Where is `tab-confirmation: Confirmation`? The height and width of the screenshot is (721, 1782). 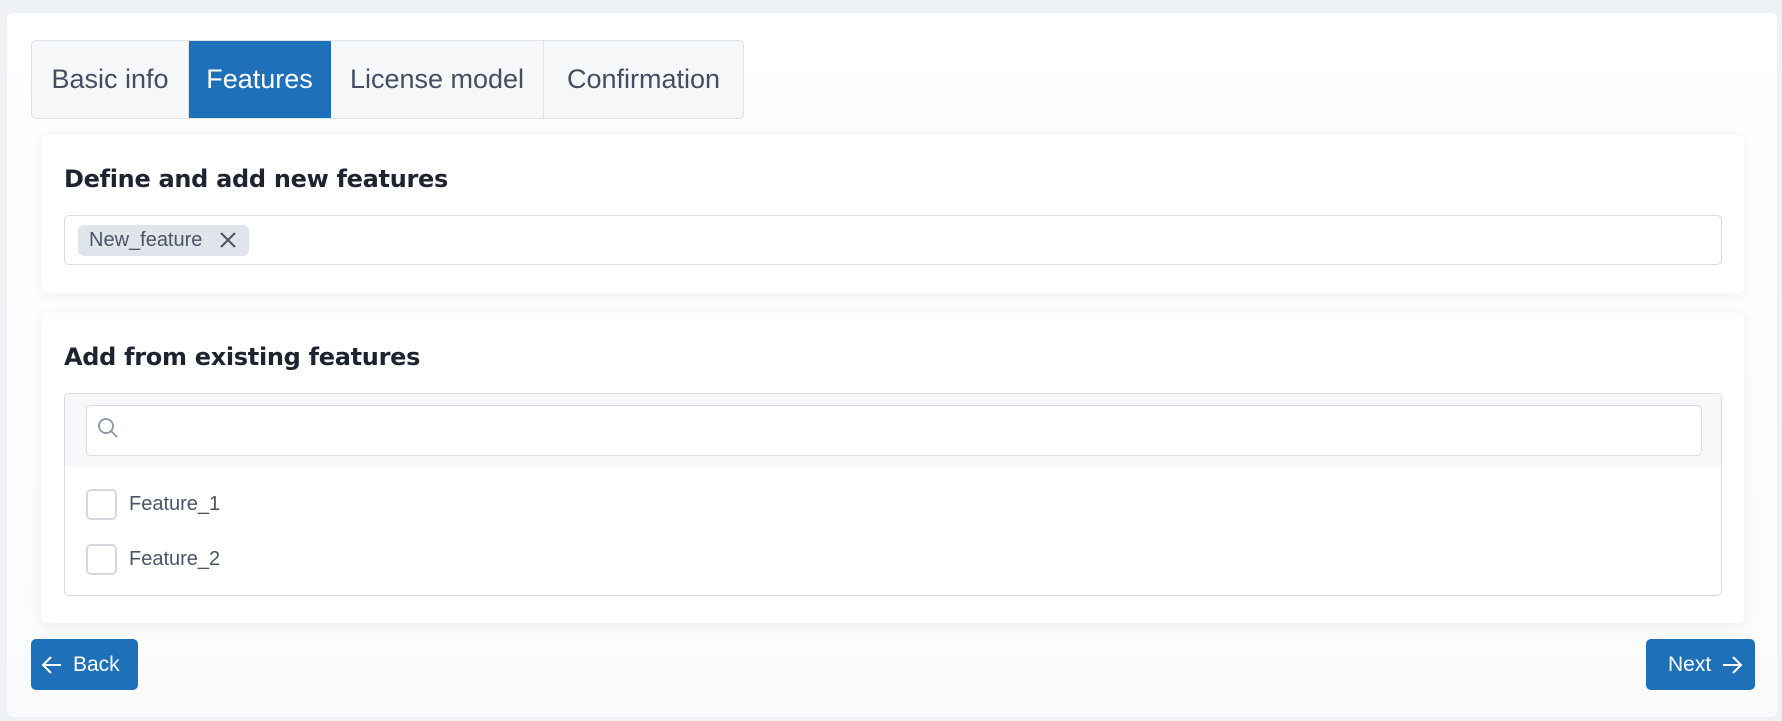 tab-confirmation: Confirmation is located at coordinates (643, 79).